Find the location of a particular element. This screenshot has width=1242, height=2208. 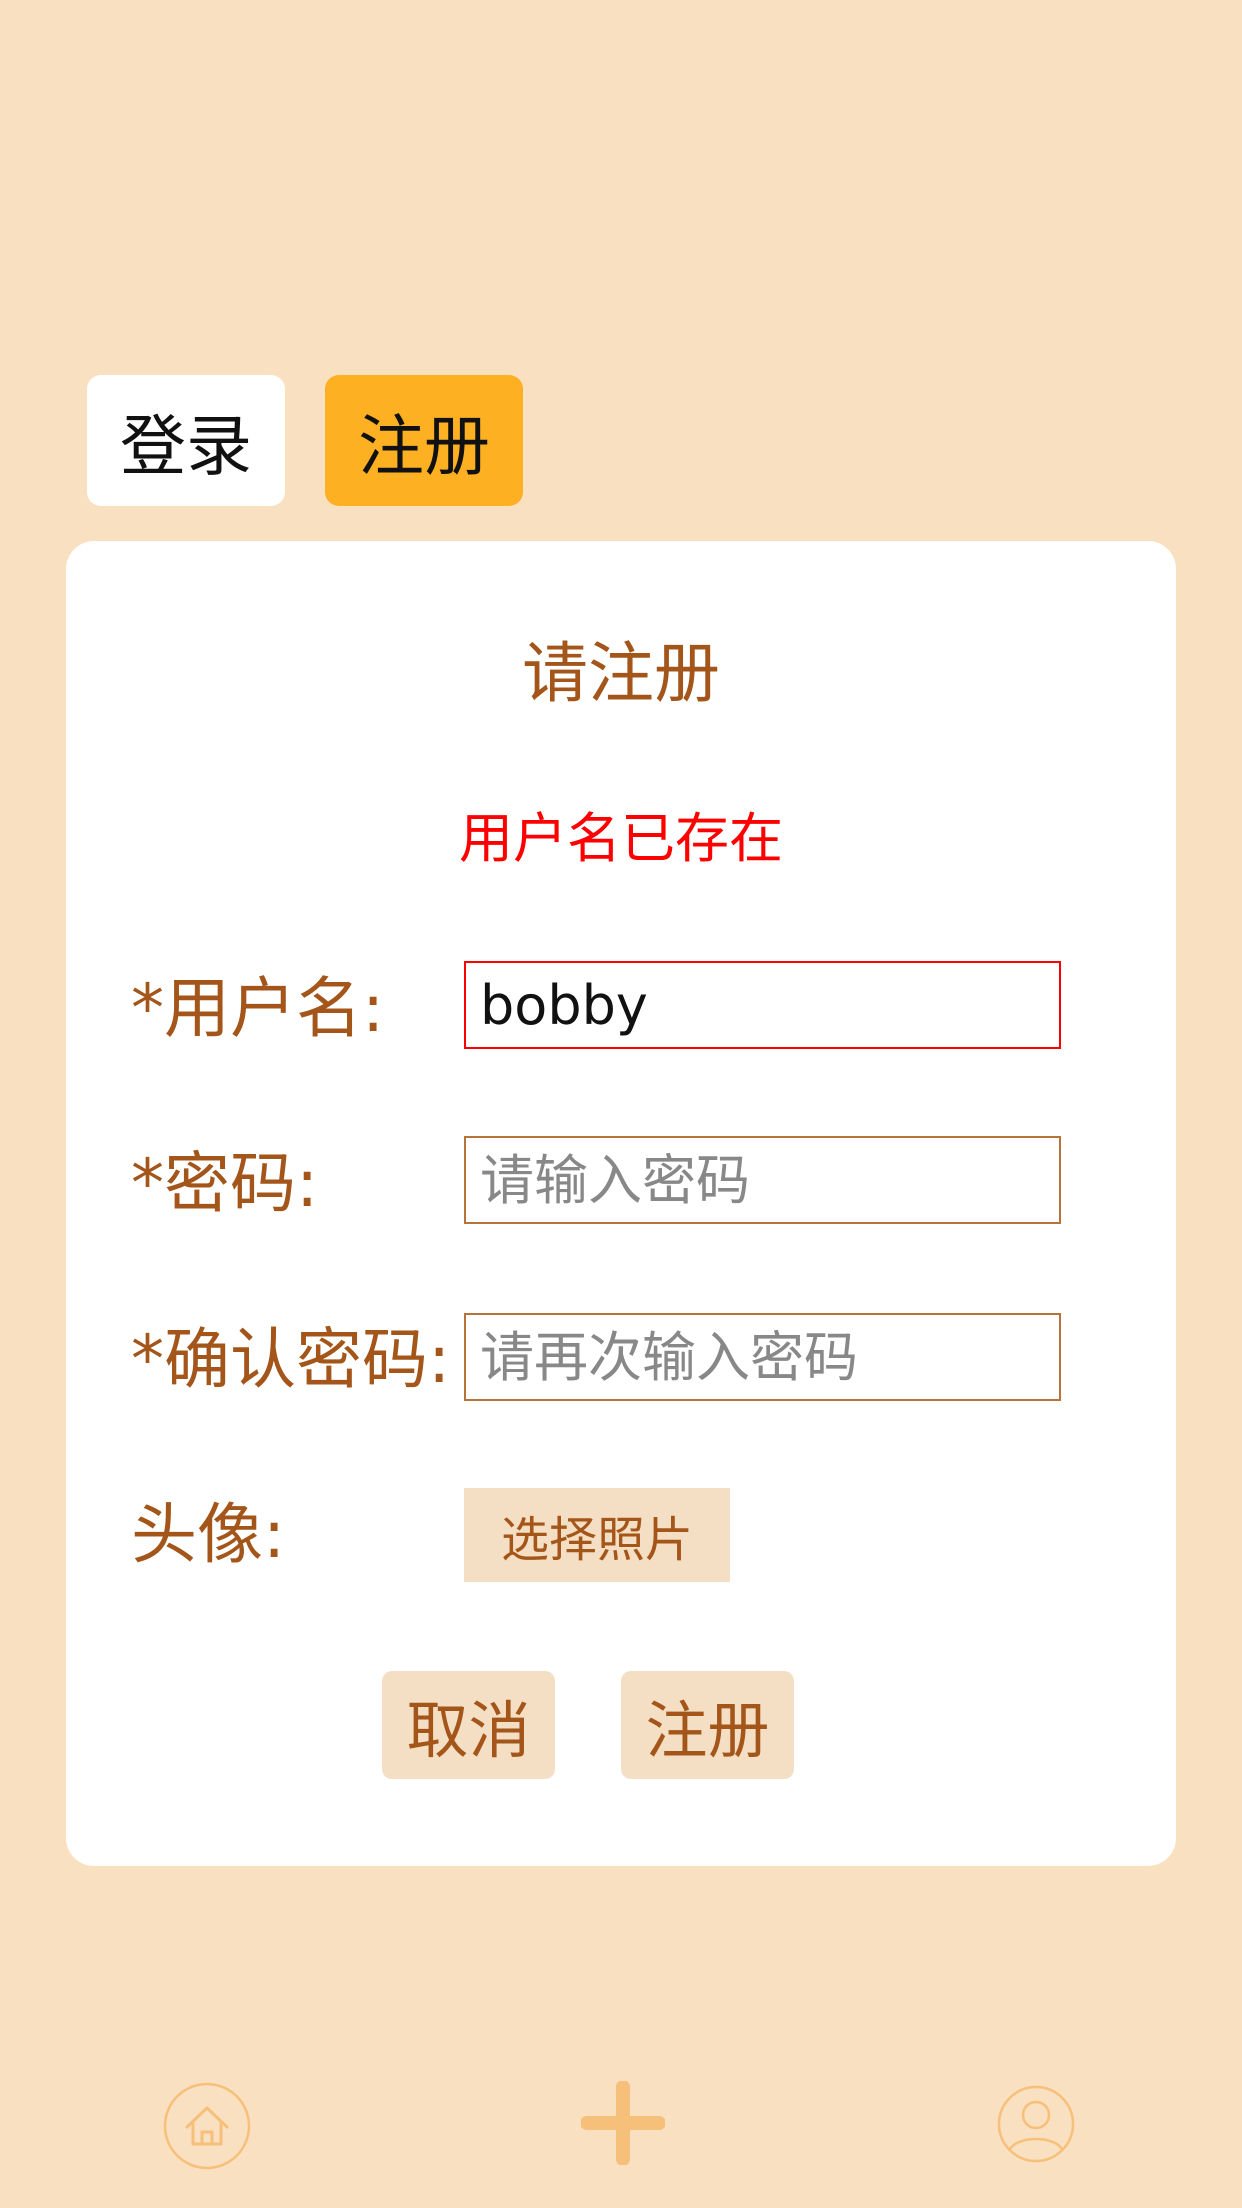

error-message: 用户名已存在 is located at coordinates (621, 838).